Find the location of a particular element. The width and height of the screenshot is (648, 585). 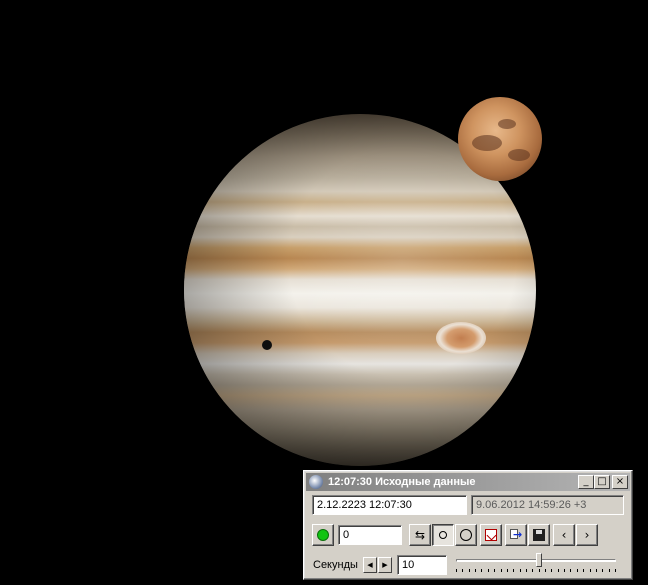

calendar-button is located at coordinates (491, 535).